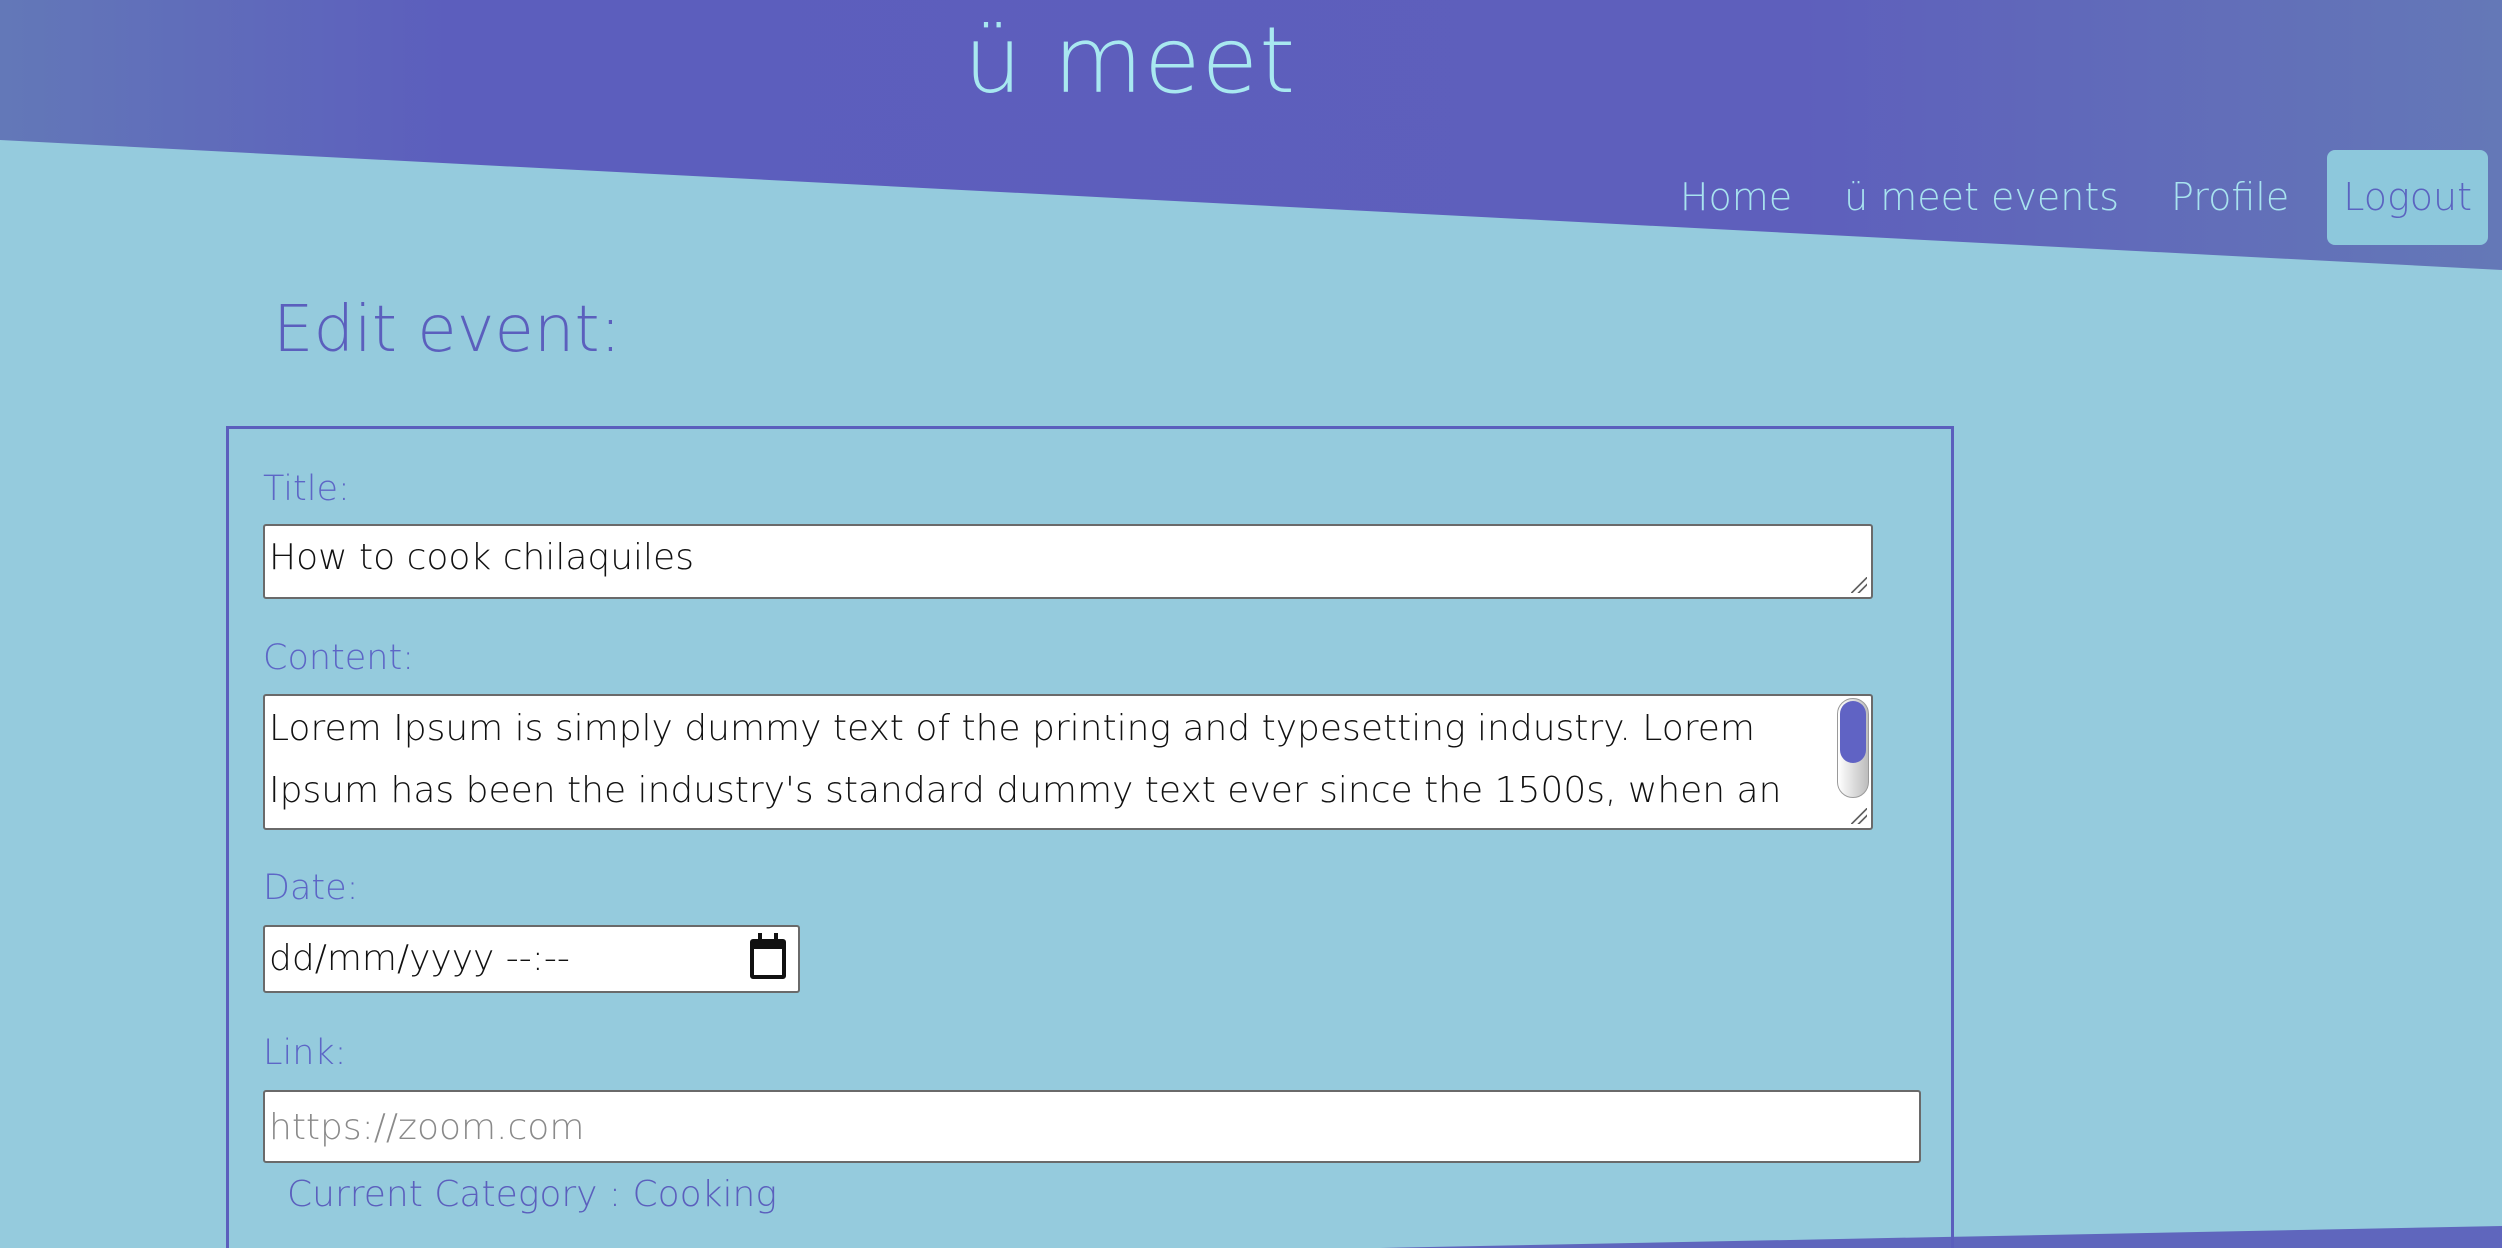 The width and height of the screenshot is (2502, 1248). Describe the element at coordinates (427, 1127) in the screenshot. I see `link-placeholder: https://zoom.com` at that location.